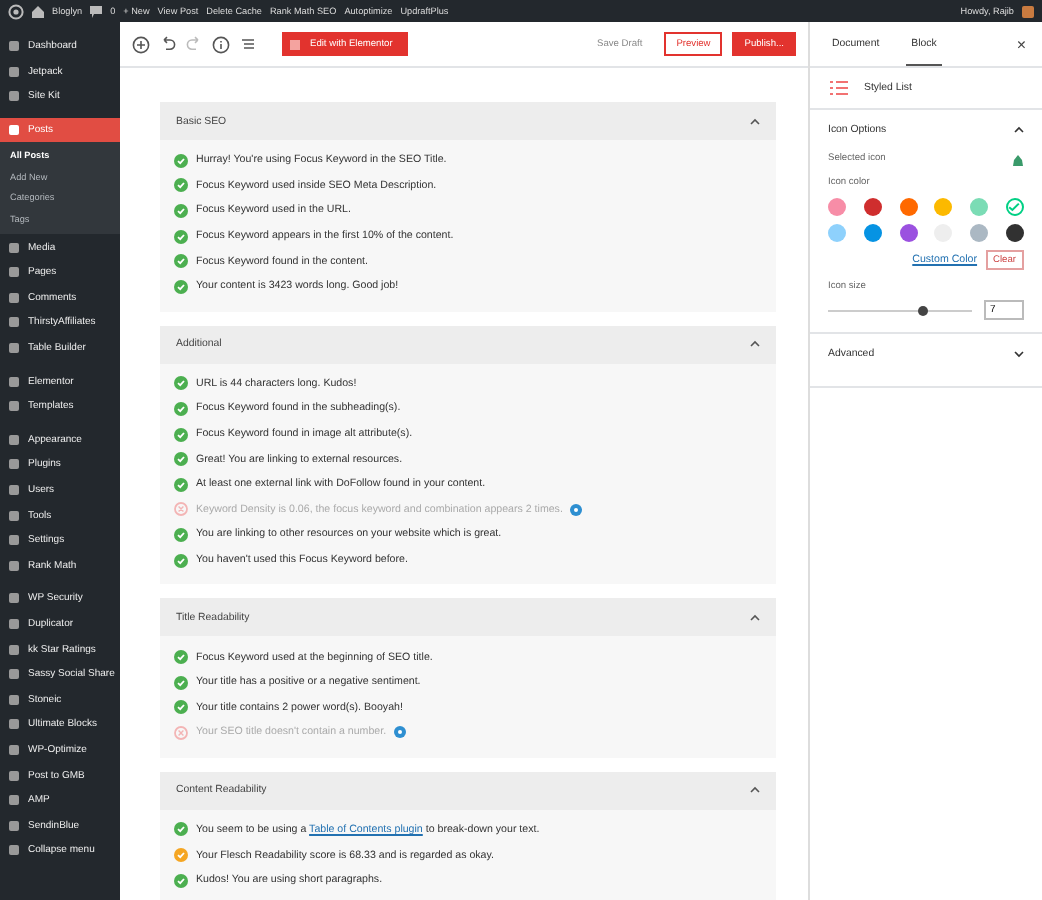 The image size is (1042, 900). Describe the element at coordinates (194, 44) in the screenshot. I see `redo-icon` at that location.